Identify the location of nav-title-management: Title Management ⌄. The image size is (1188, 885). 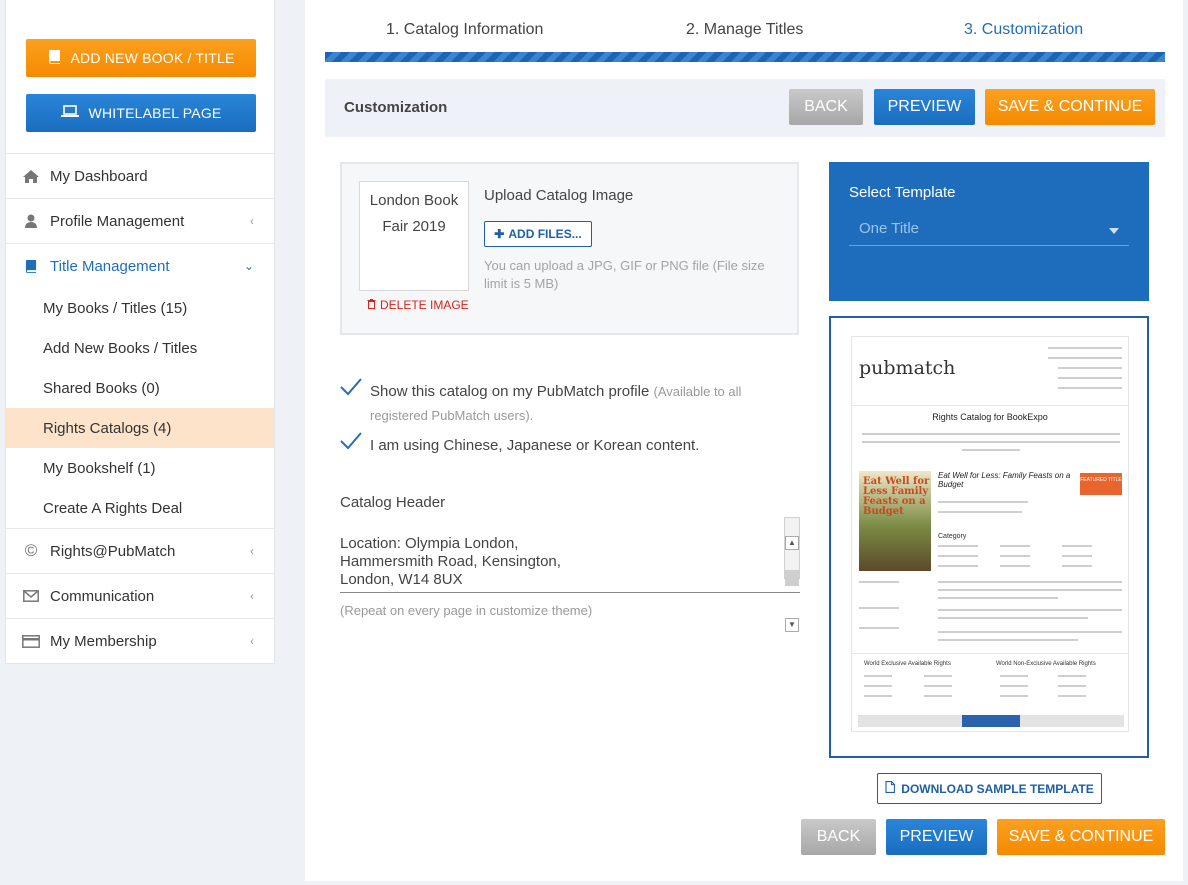
(140, 265).